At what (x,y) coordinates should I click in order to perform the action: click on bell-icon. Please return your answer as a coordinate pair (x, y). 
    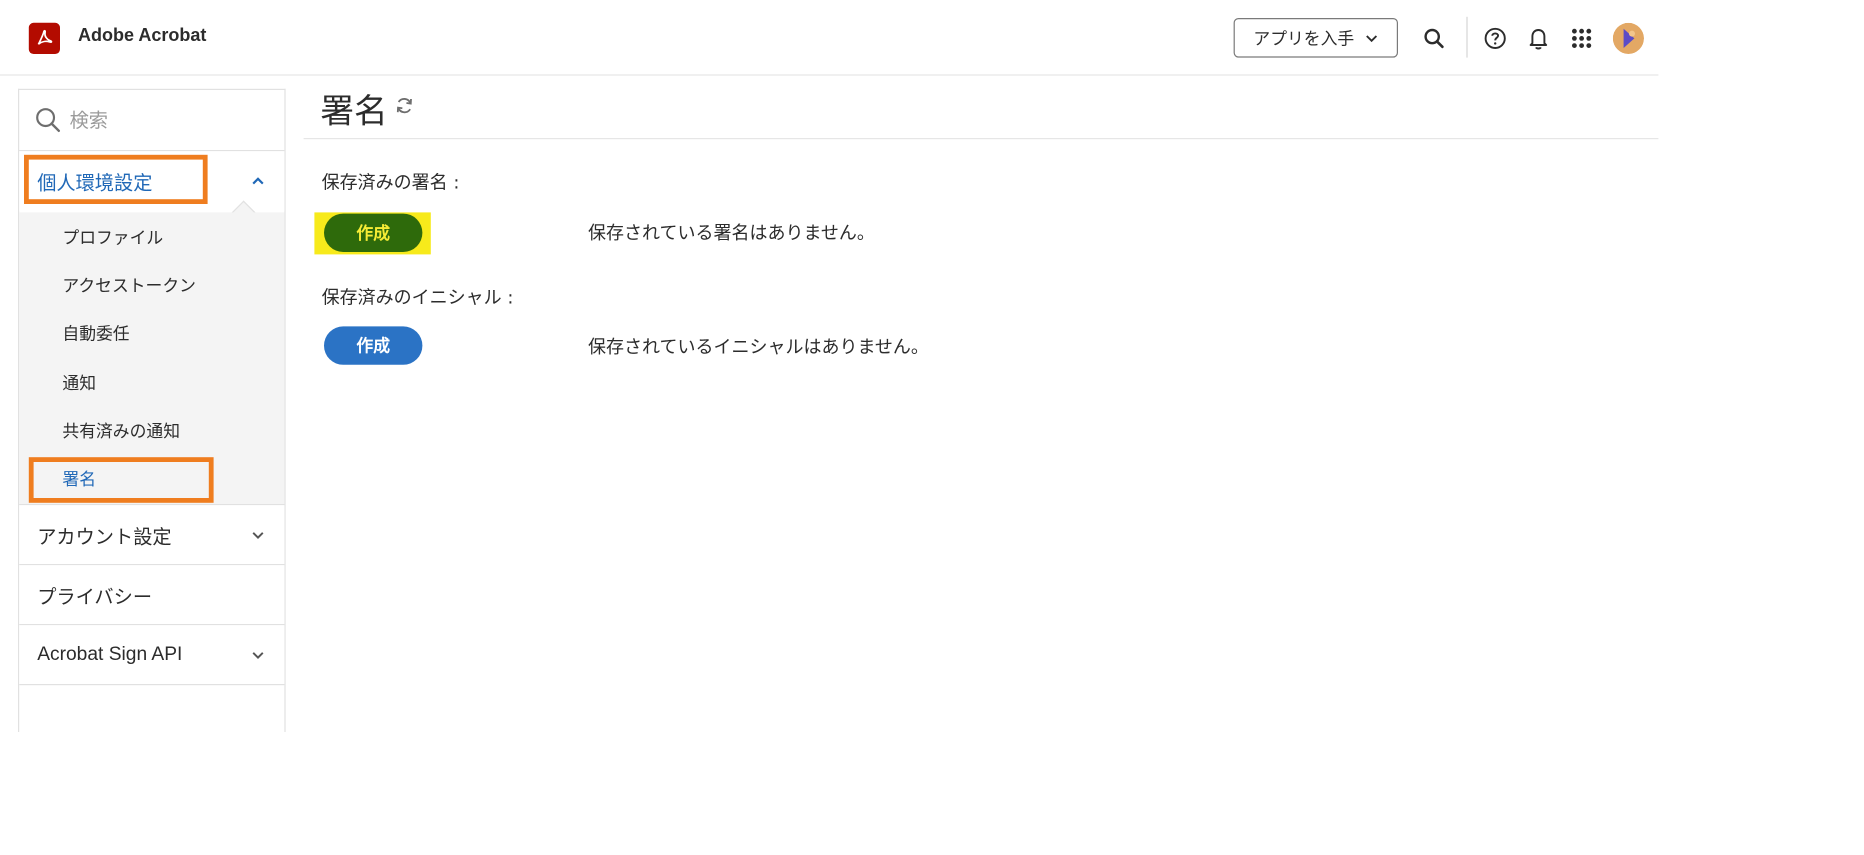
    Looking at the image, I should click on (1538, 38).